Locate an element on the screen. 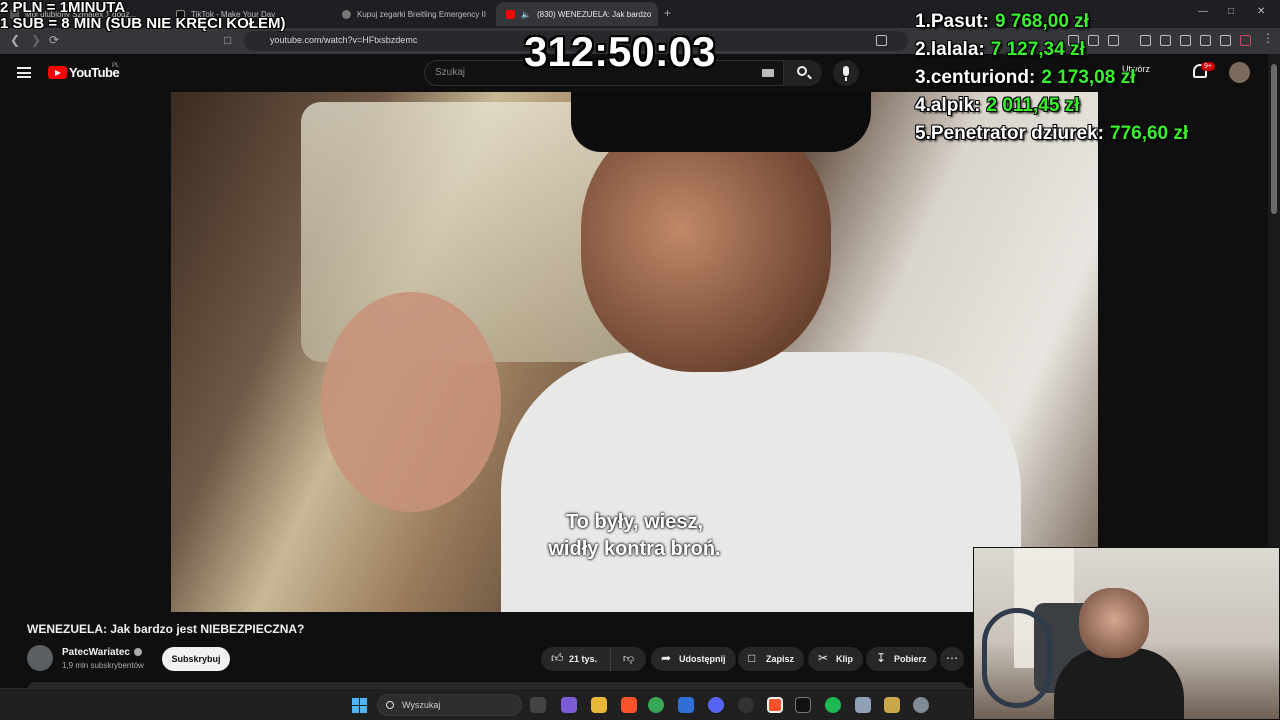  channel-name-text: PatecWariatec is located at coordinates (96, 652).